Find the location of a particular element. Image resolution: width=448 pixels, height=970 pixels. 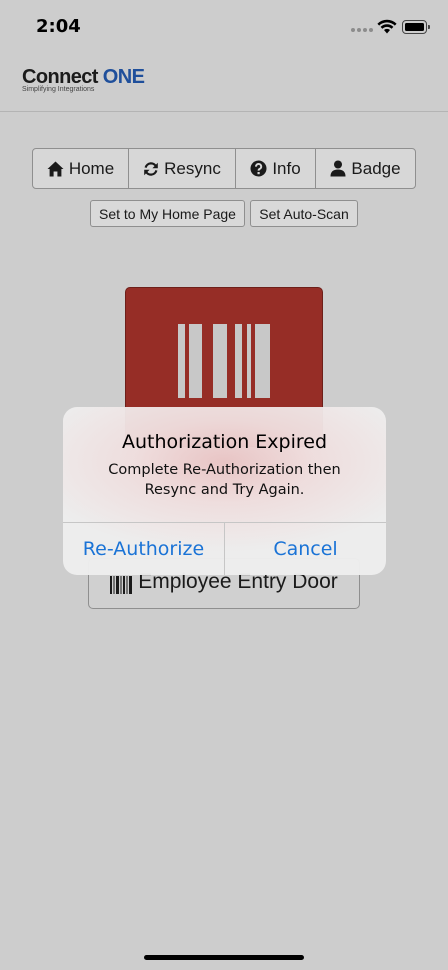

resync-button: Resync is located at coordinates (182, 168).